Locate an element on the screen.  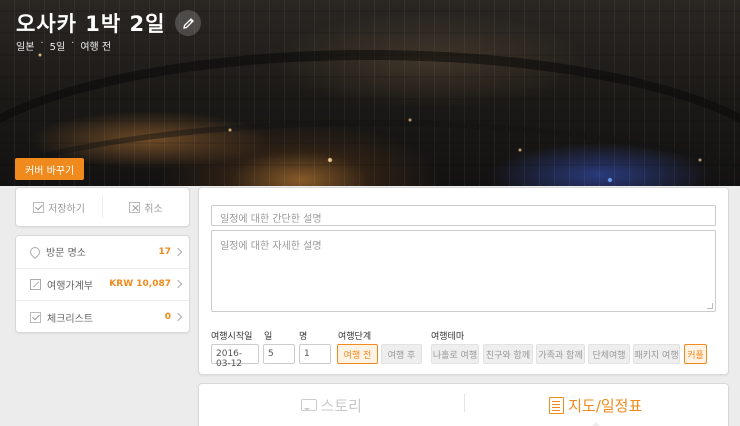
sidebar-item-label: 체크리스트 is located at coordinates (70, 319).